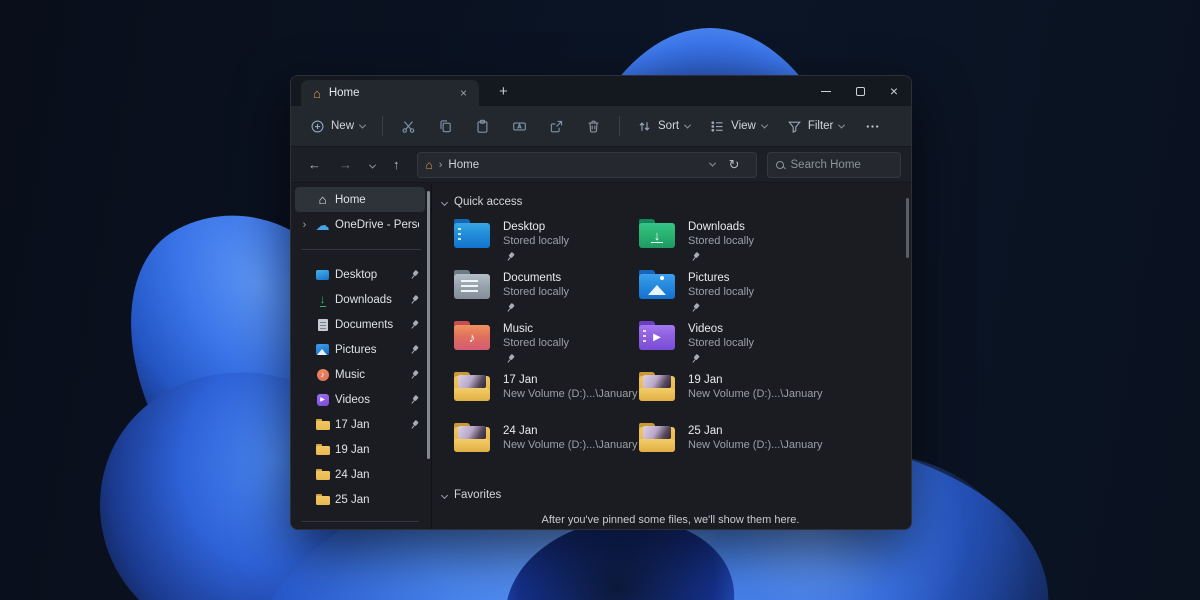  Describe the element at coordinates (363, 299) in the screenshot. I see `sidebar-item-label: Downloads` at that location.